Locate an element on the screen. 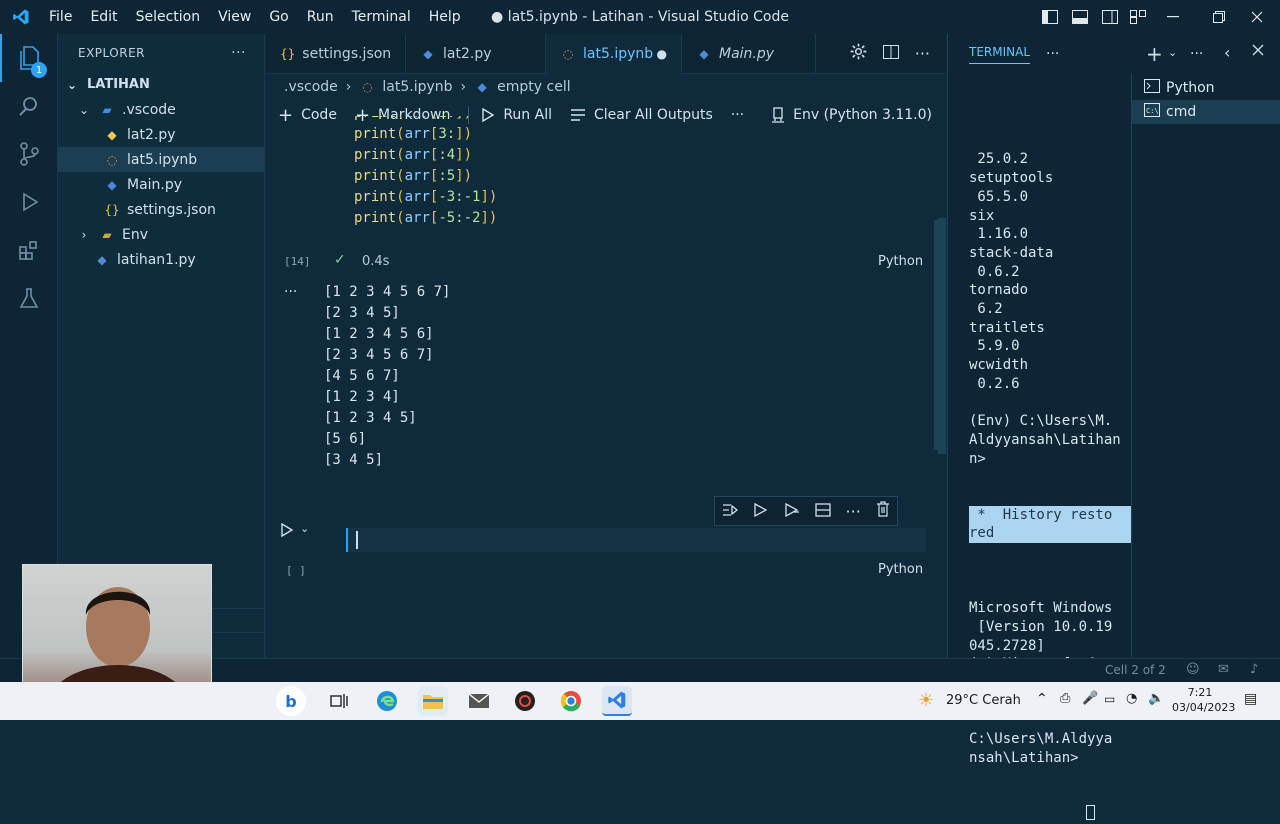 This screenshot has height=824, width=1280. menu-run: Run is located at coordinates (320, 17).